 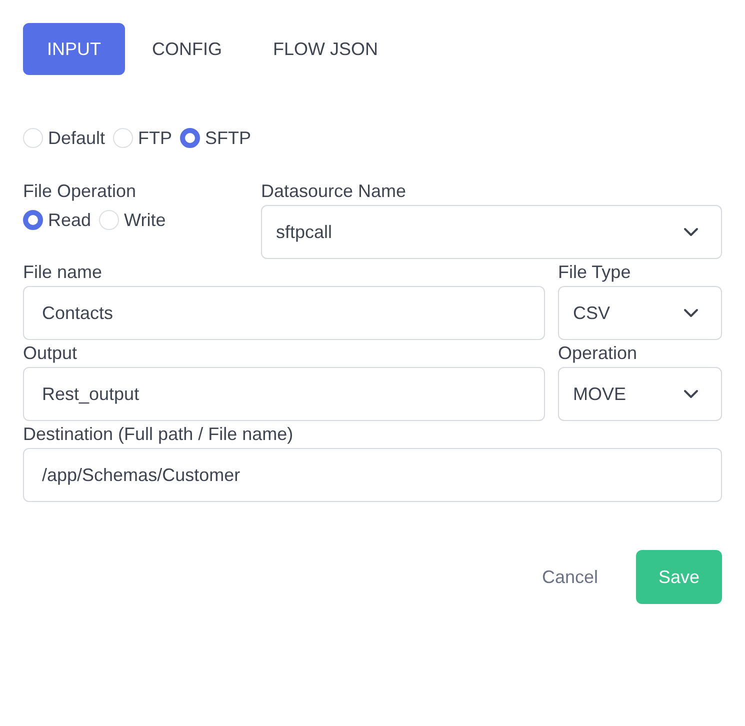 I want to click on select-field: sftpcall, so click(x=491, y=232).